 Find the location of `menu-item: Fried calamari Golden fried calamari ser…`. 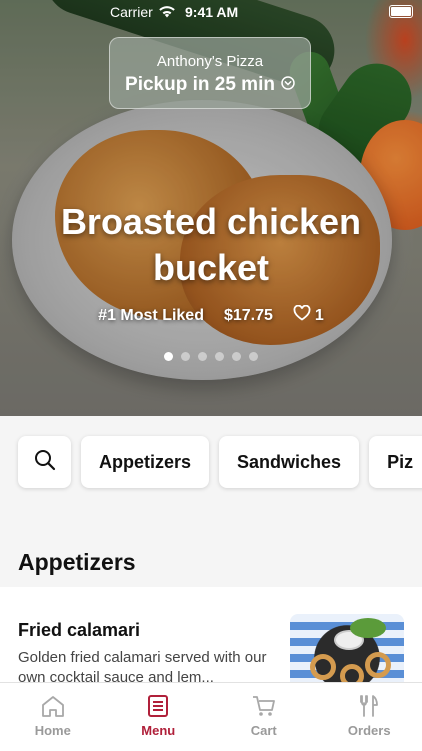

menu-item: Fried calamari Golden fried calamari ser… is located at coordinates (211, 637).